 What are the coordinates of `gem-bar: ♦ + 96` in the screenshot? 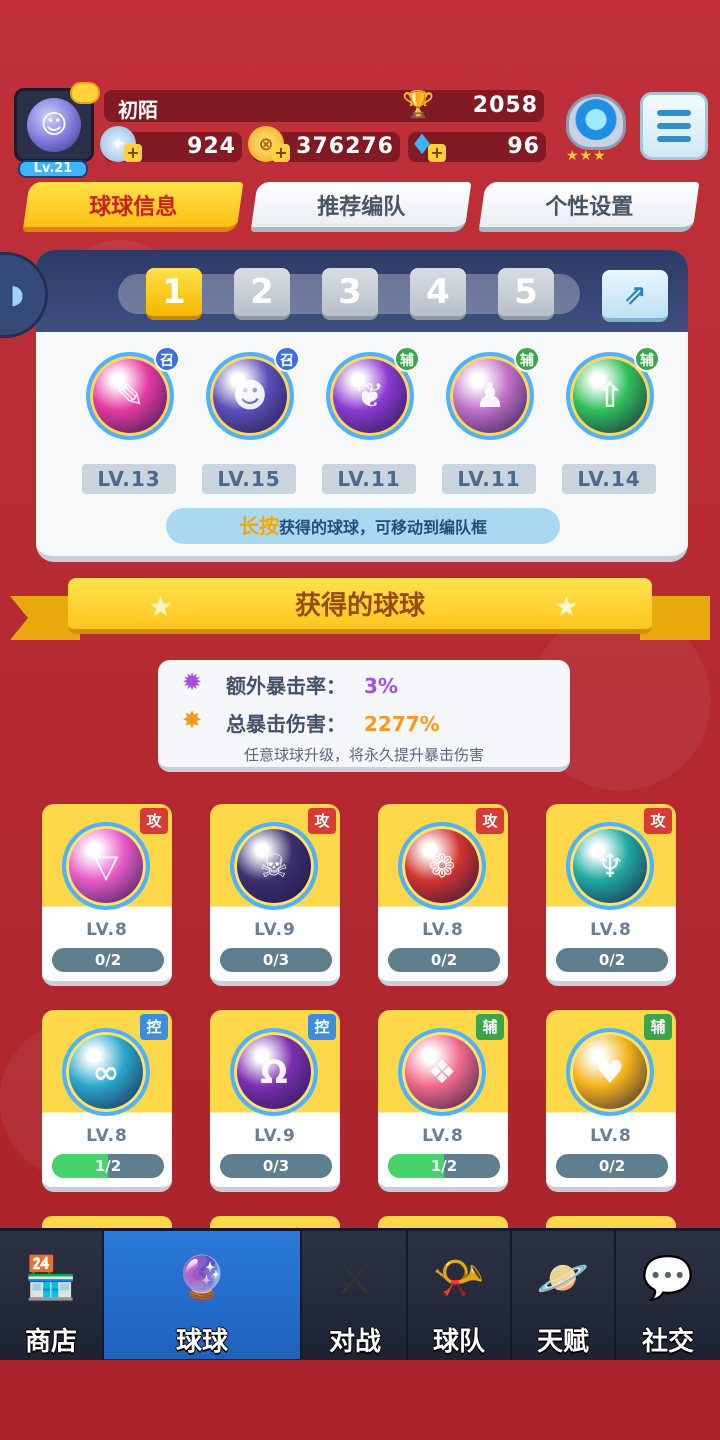 It's located at (477, 145).